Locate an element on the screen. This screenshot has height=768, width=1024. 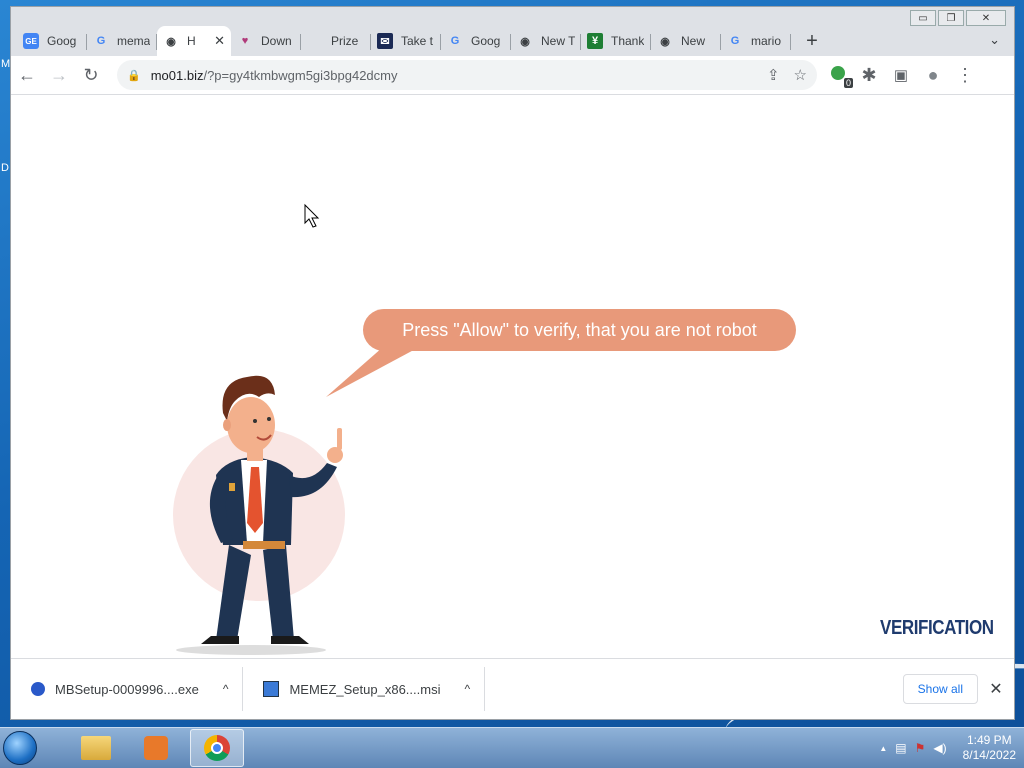
tab: ◉ New is located at coordinates (686, 41).